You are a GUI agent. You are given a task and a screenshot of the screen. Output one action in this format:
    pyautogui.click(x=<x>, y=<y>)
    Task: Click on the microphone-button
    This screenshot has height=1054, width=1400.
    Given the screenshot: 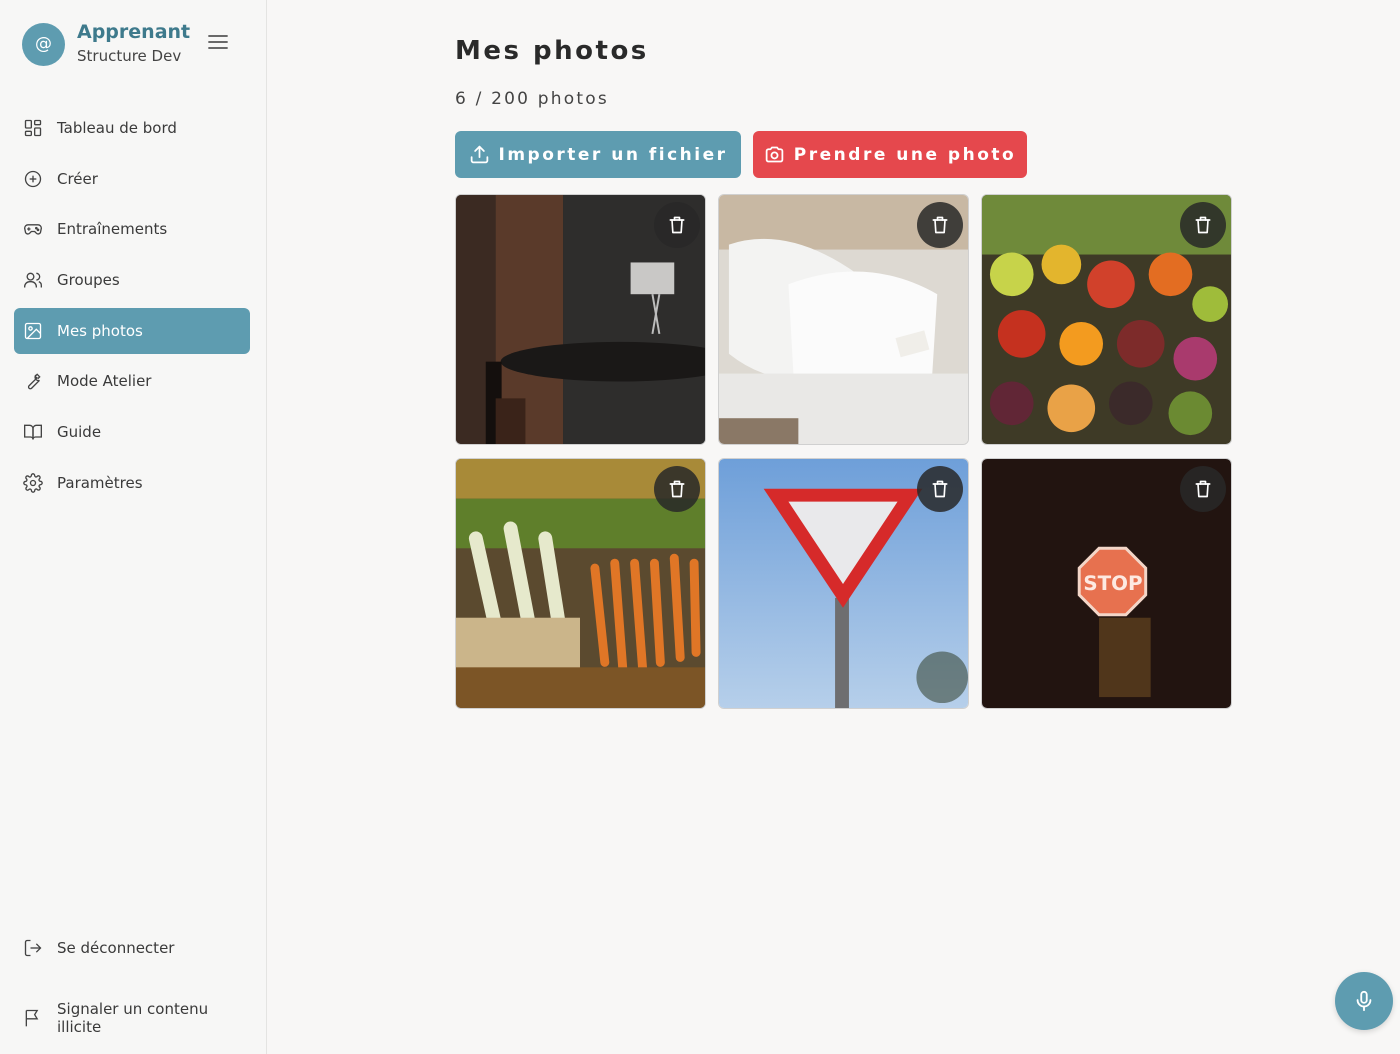 What is the action you would take?
    pyautogui.click(x=1364, y=1001)
    